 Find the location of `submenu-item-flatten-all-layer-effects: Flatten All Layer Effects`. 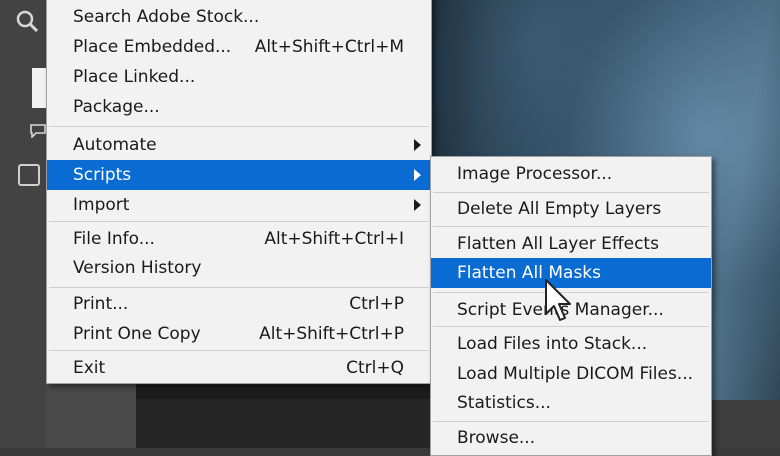

submenu-item-flatten-all-layer-effects: Flatten All Layer Effects is located at coordinates (571, 244).